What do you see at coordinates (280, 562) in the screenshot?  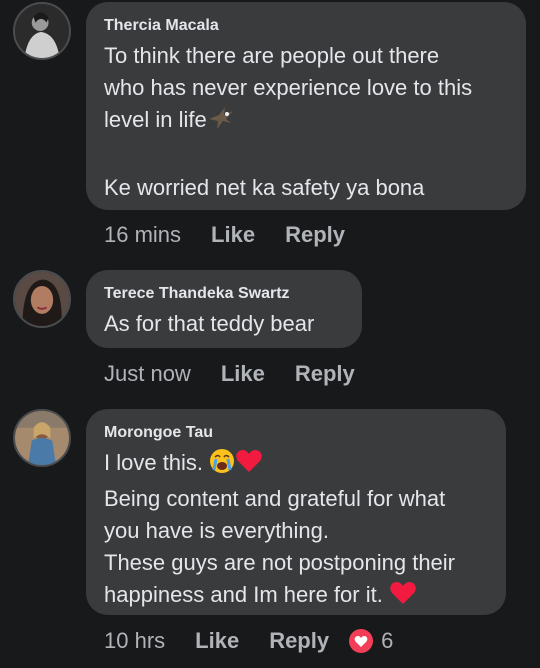 I see `comment-text-line: These guys are not postponing their` at bounding box center [280, 562].